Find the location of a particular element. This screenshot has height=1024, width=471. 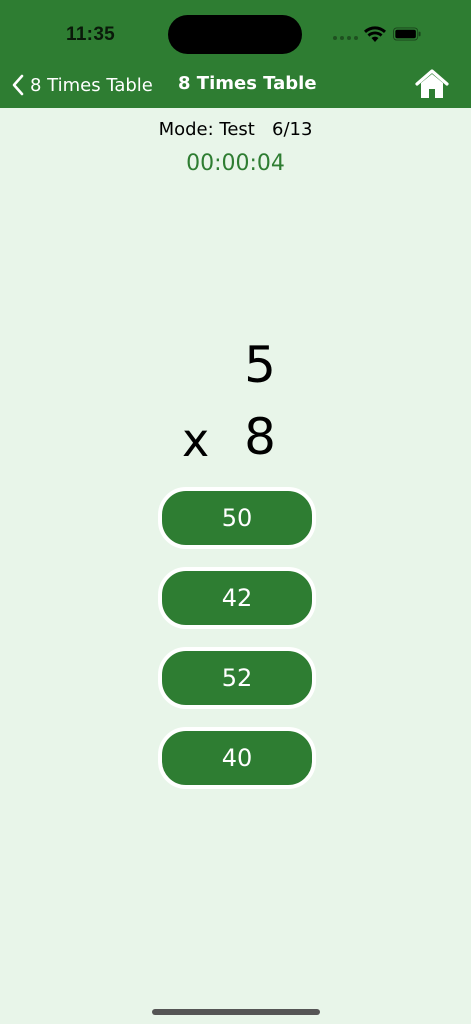

answer-button-3: 52 is located at coordinates (237, 678).